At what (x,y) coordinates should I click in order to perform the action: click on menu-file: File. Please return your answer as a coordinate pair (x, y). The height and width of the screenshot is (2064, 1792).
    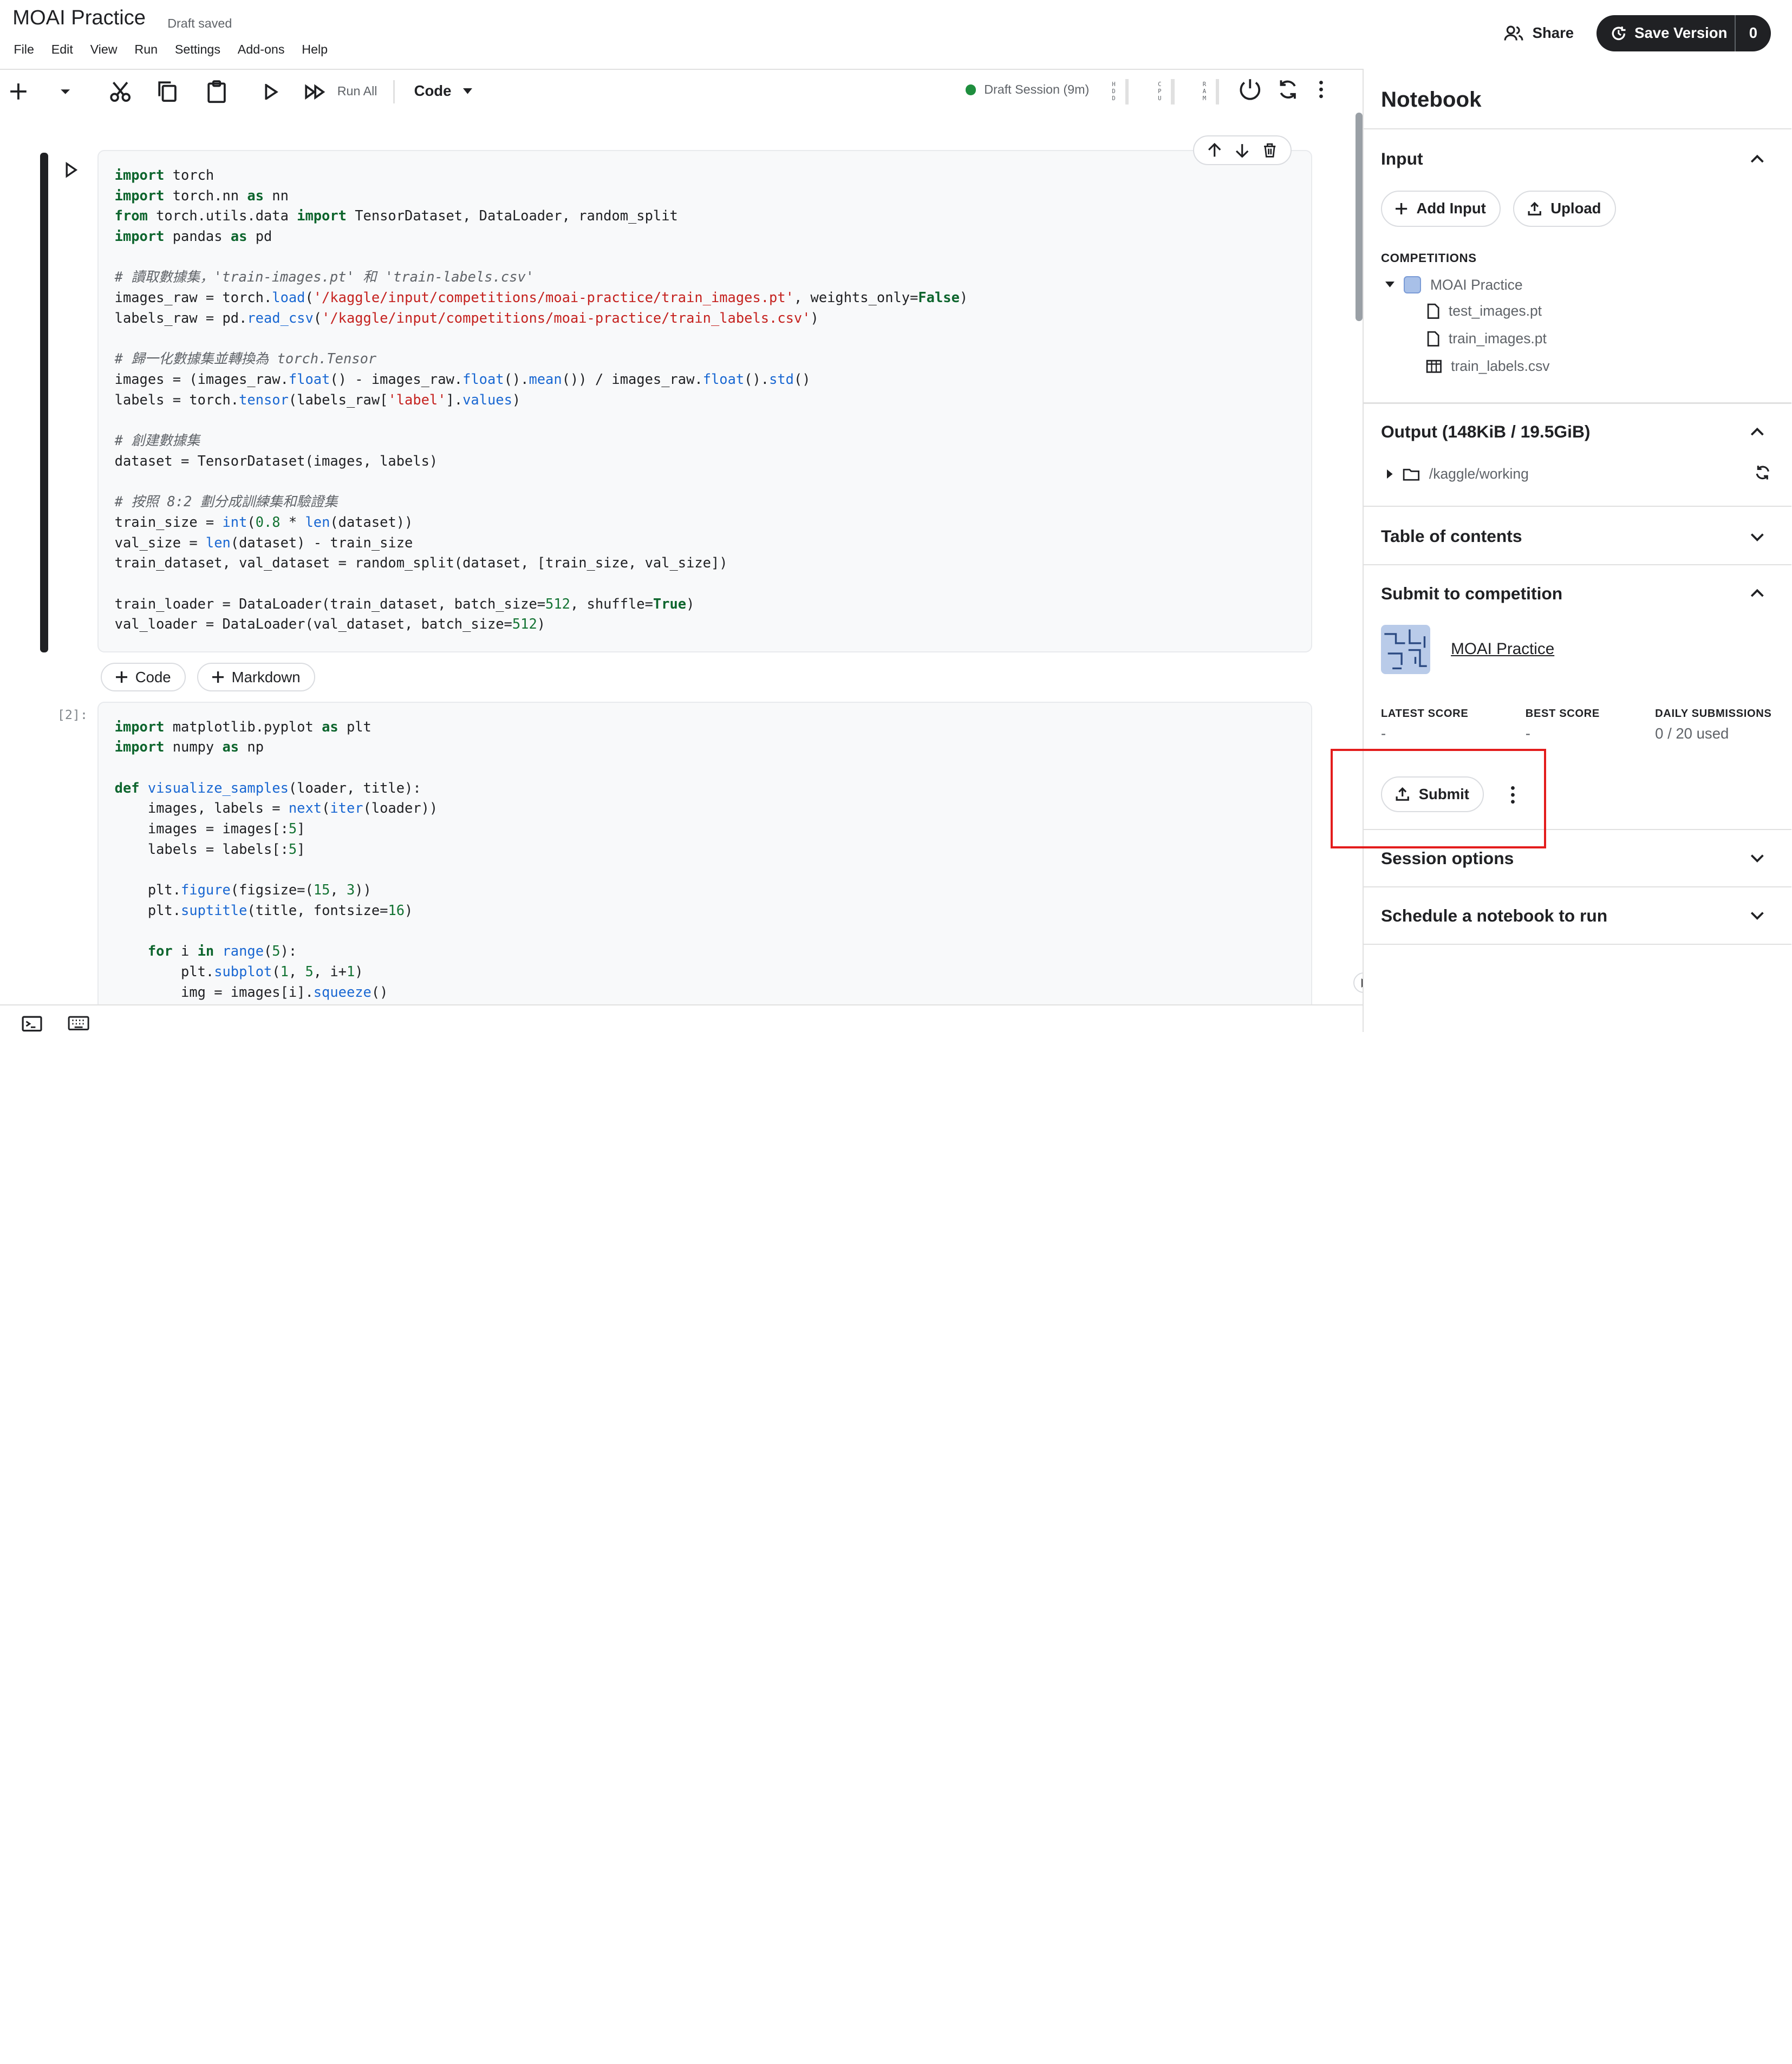
    Looking at the image, I should click on (24, 49).